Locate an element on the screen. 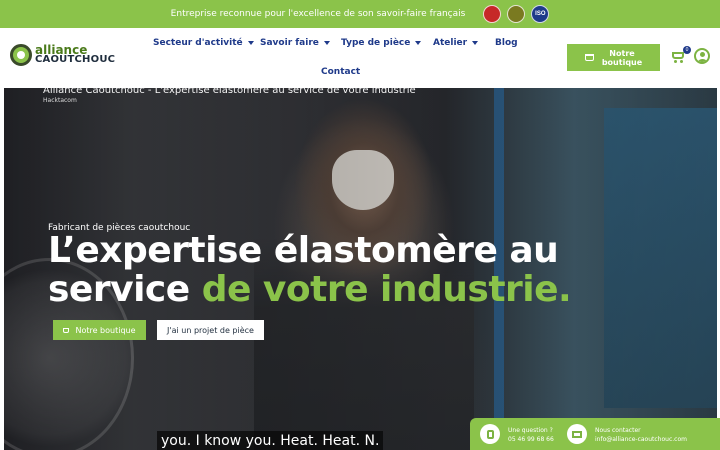  shop-button-line-1: Notre is located at coordinates (622, 53).